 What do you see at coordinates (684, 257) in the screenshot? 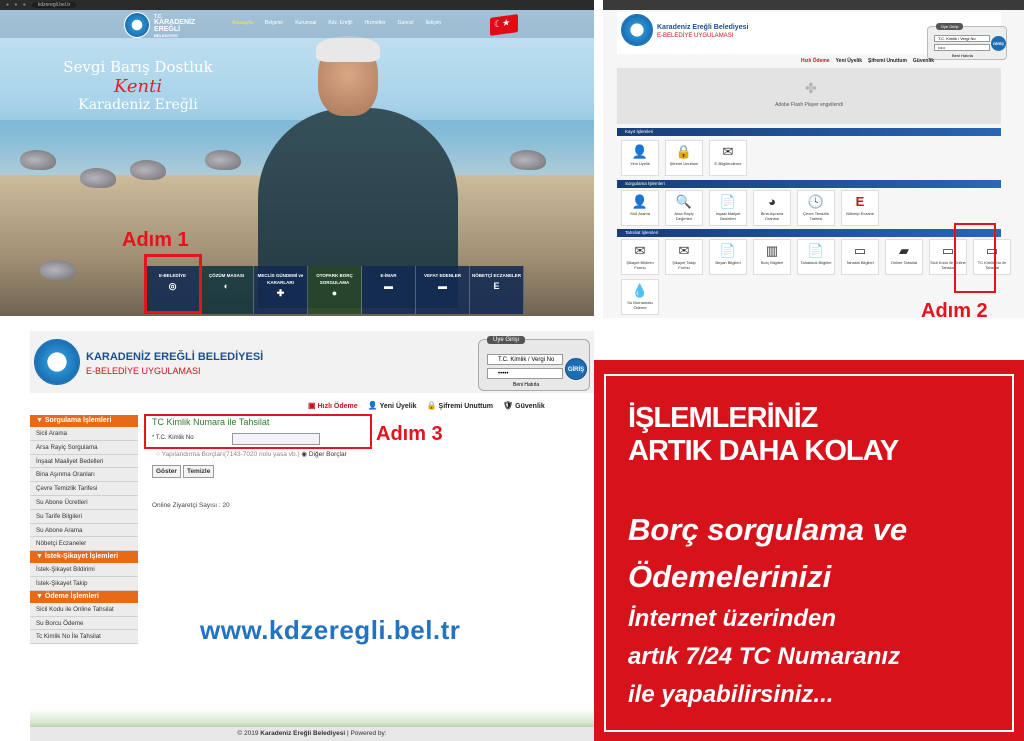
I see `item-sikayet-takip: ✉ Şikayet Takip Formu` at bounding box center [684, 257].